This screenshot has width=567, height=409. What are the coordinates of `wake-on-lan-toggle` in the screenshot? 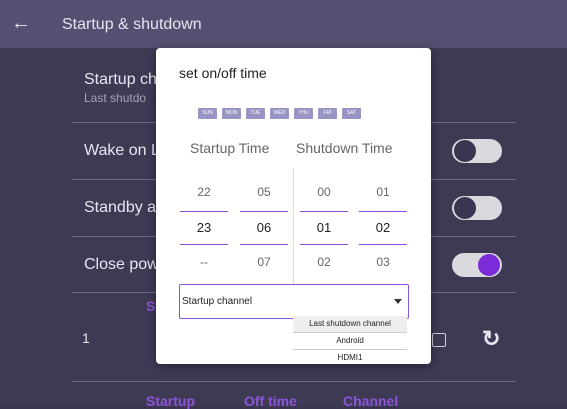 It's located at (477, 151).